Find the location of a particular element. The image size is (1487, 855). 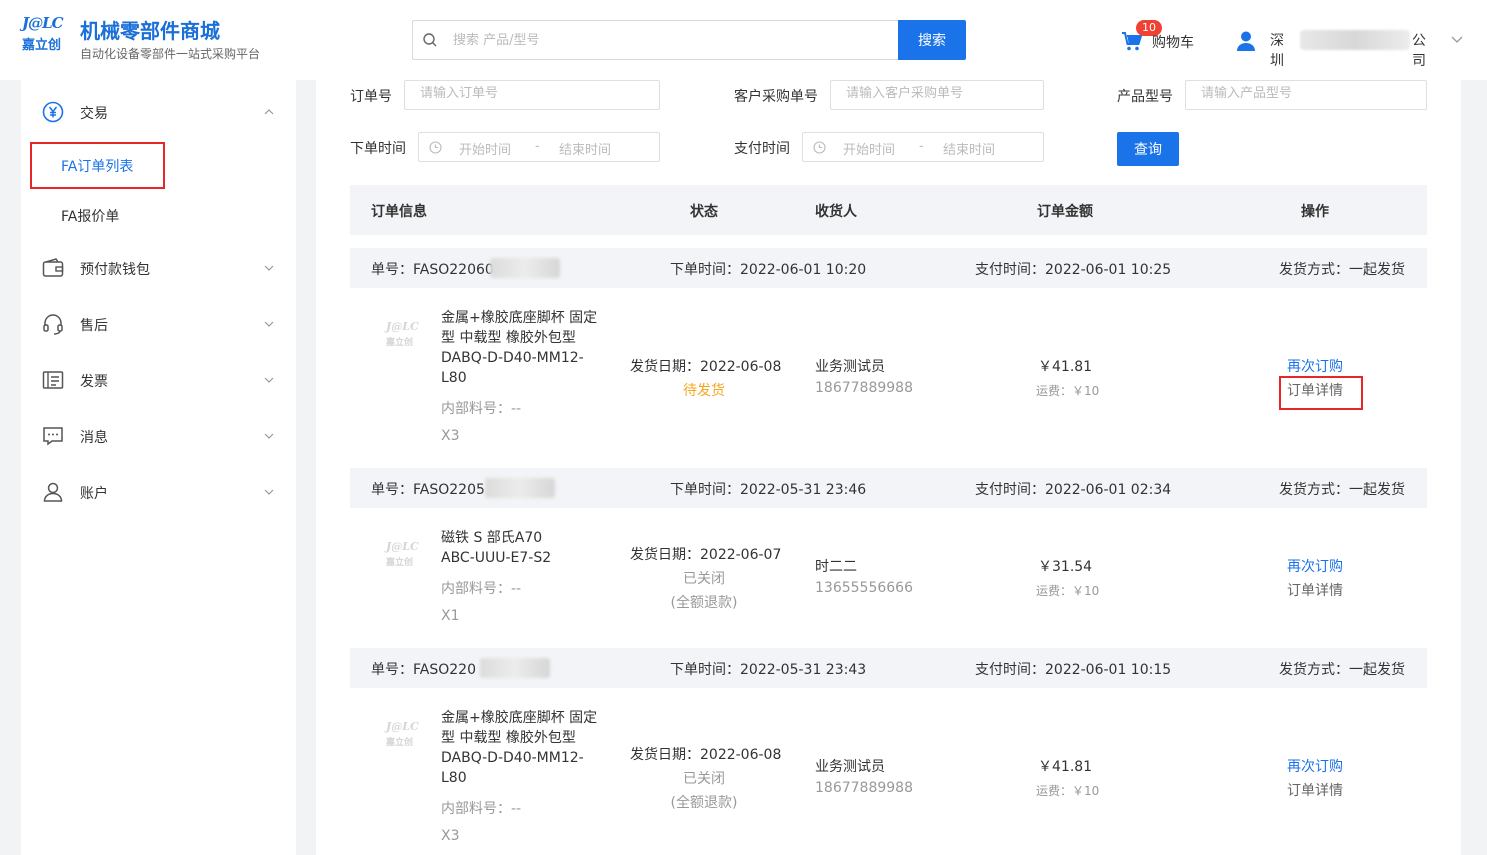

sidebar-item-trade: 交易 is located at coordinates (158, 112).